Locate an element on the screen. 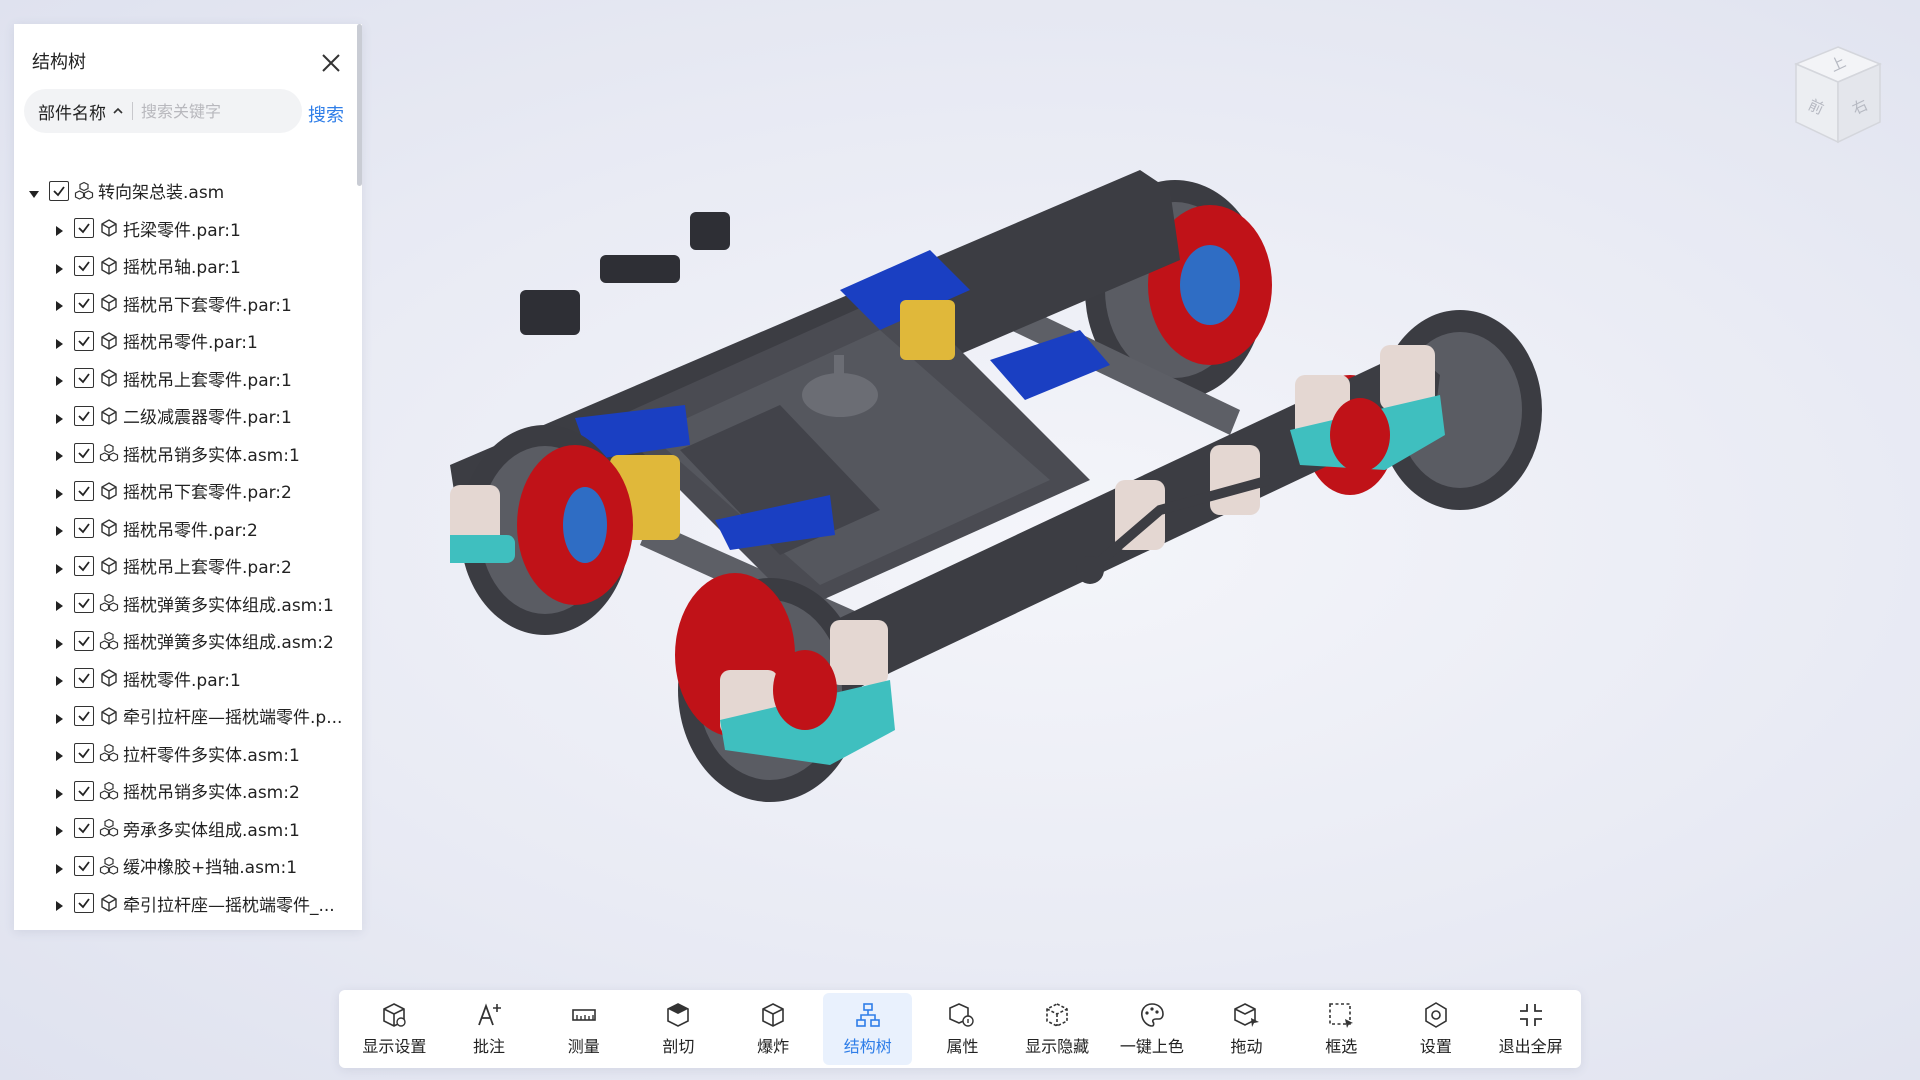 The image size is (1920, 1080). close-icon is located at coordinates (331, 63).